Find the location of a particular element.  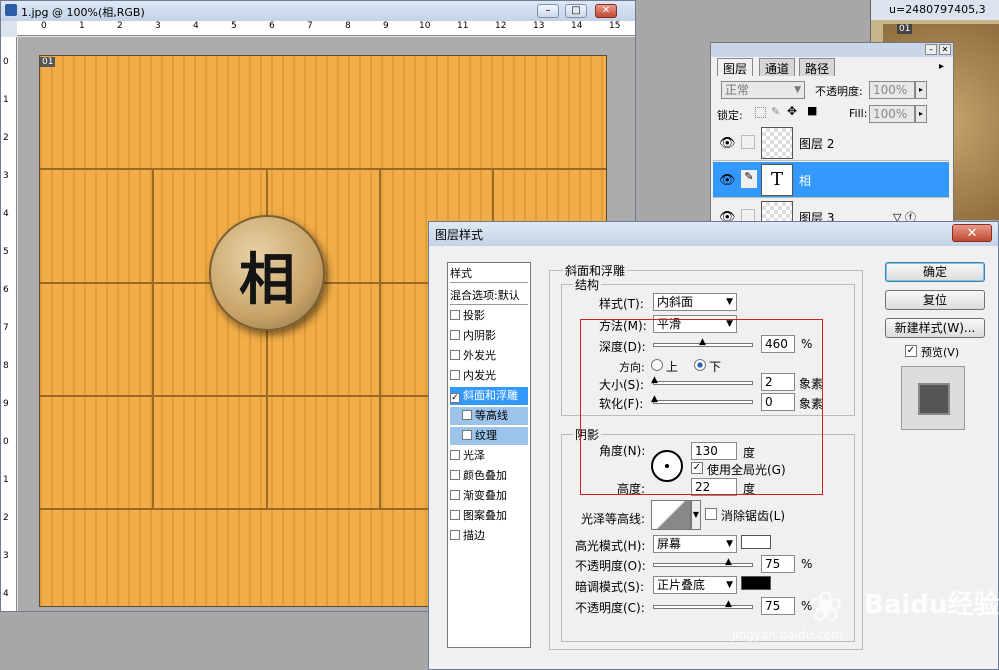

ruler-left-tick: 2 is located at coordinates (6, 518).